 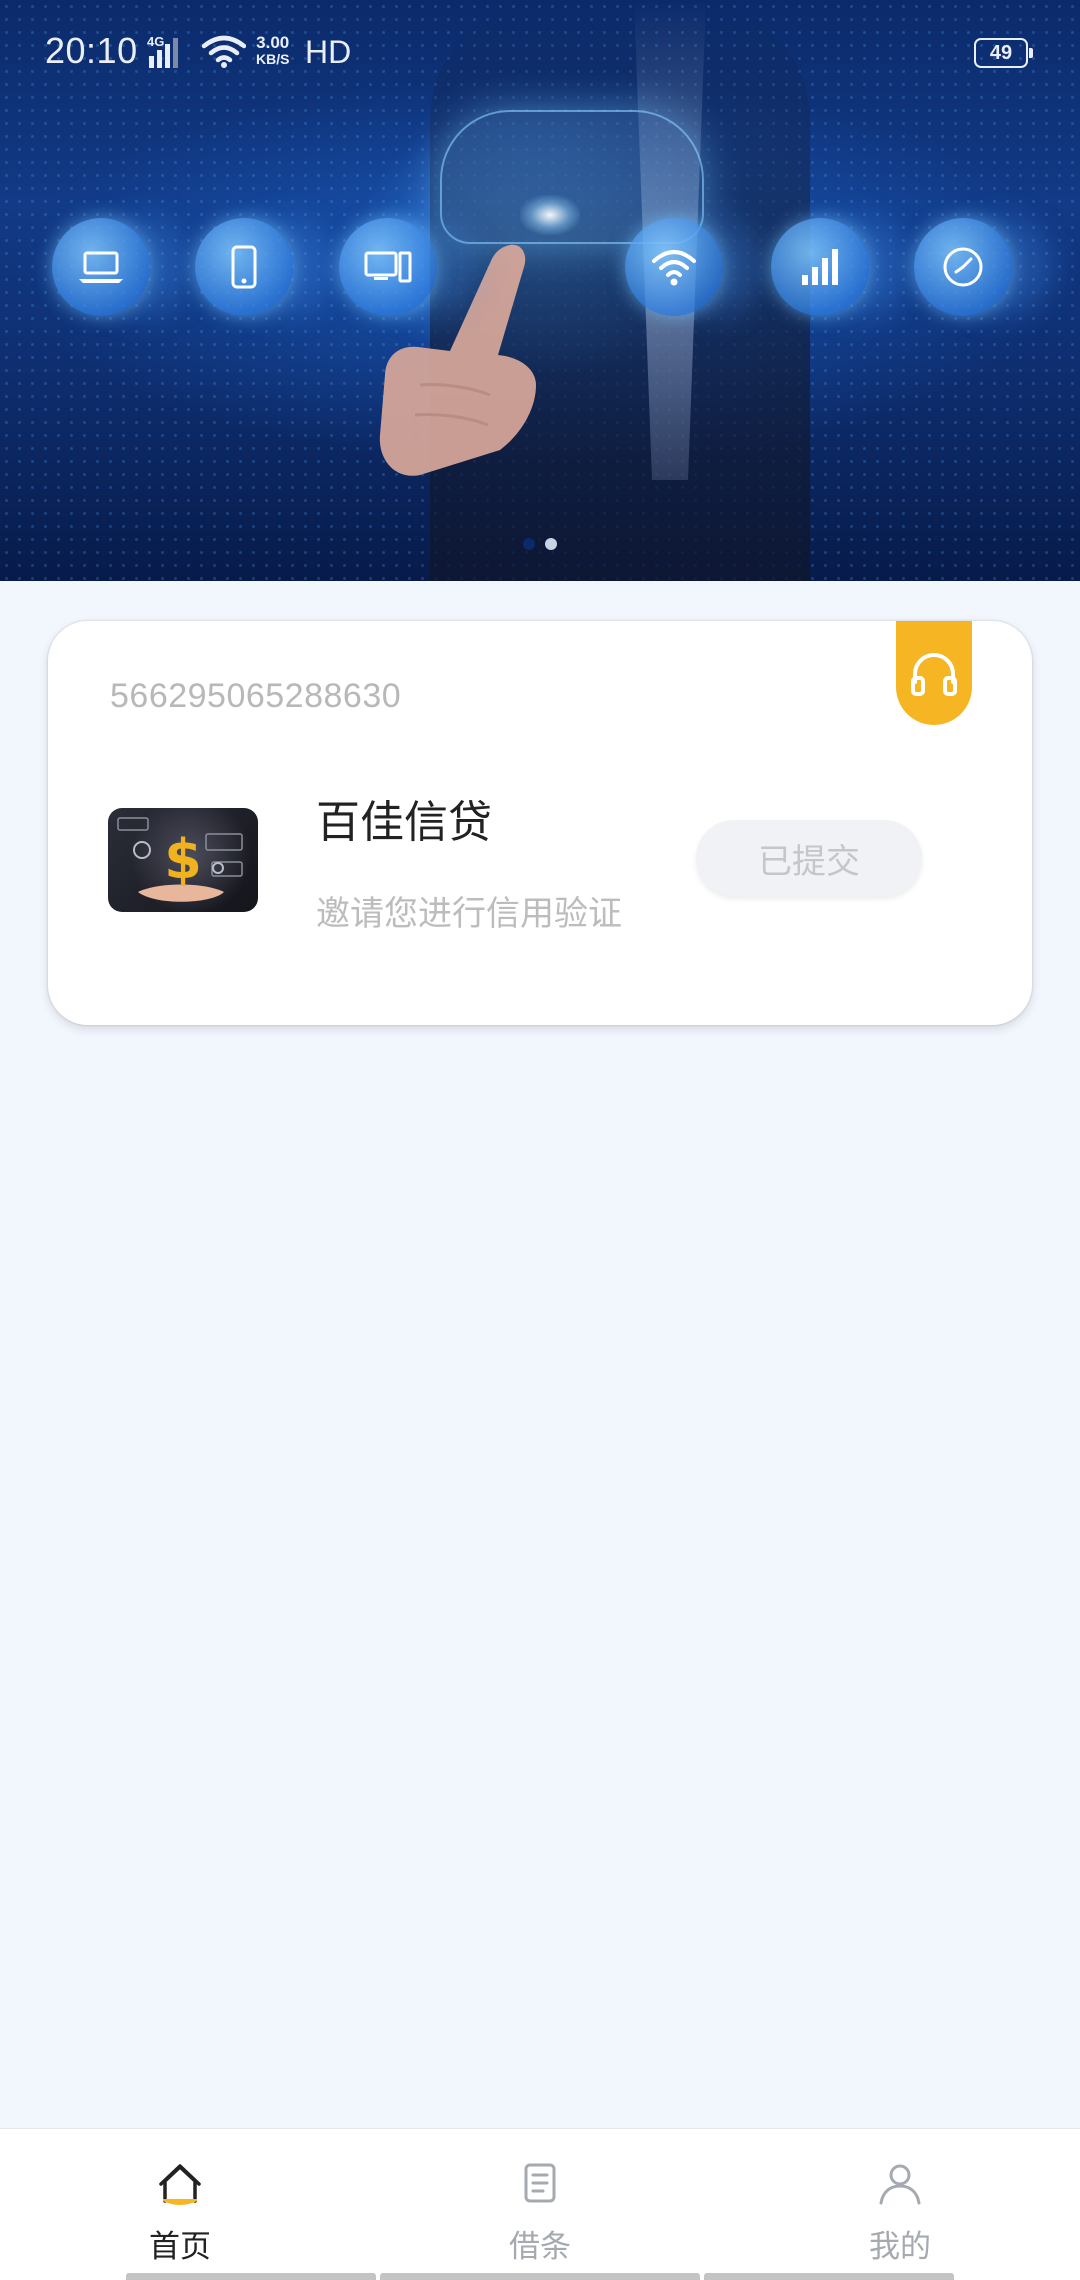 I want to click on order-id: 566295065288630, so click(x=256, y=696).